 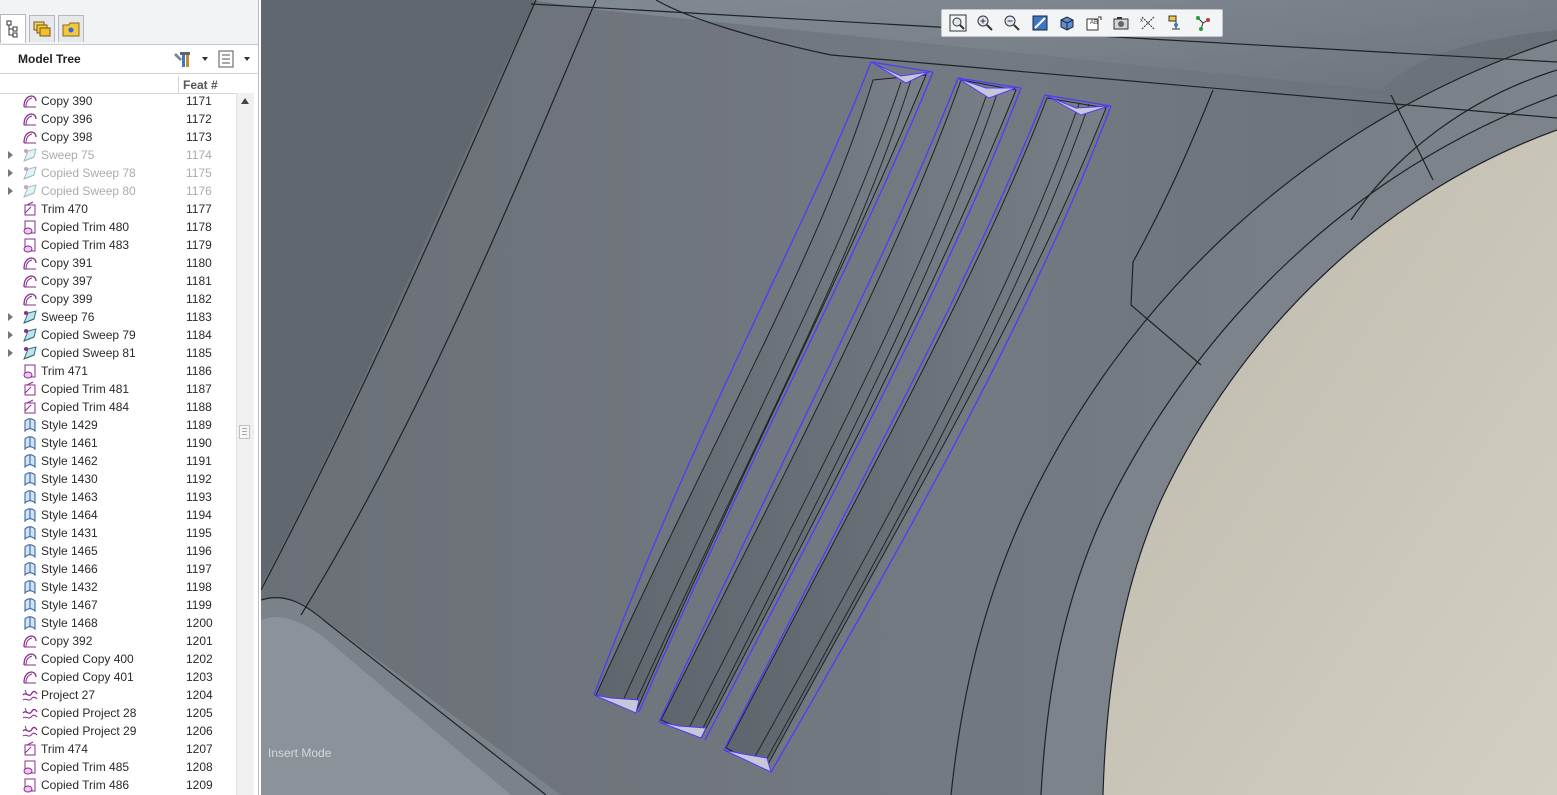 I want to click on tree-row: Style 1431 1195, so click(x=118, y=533).